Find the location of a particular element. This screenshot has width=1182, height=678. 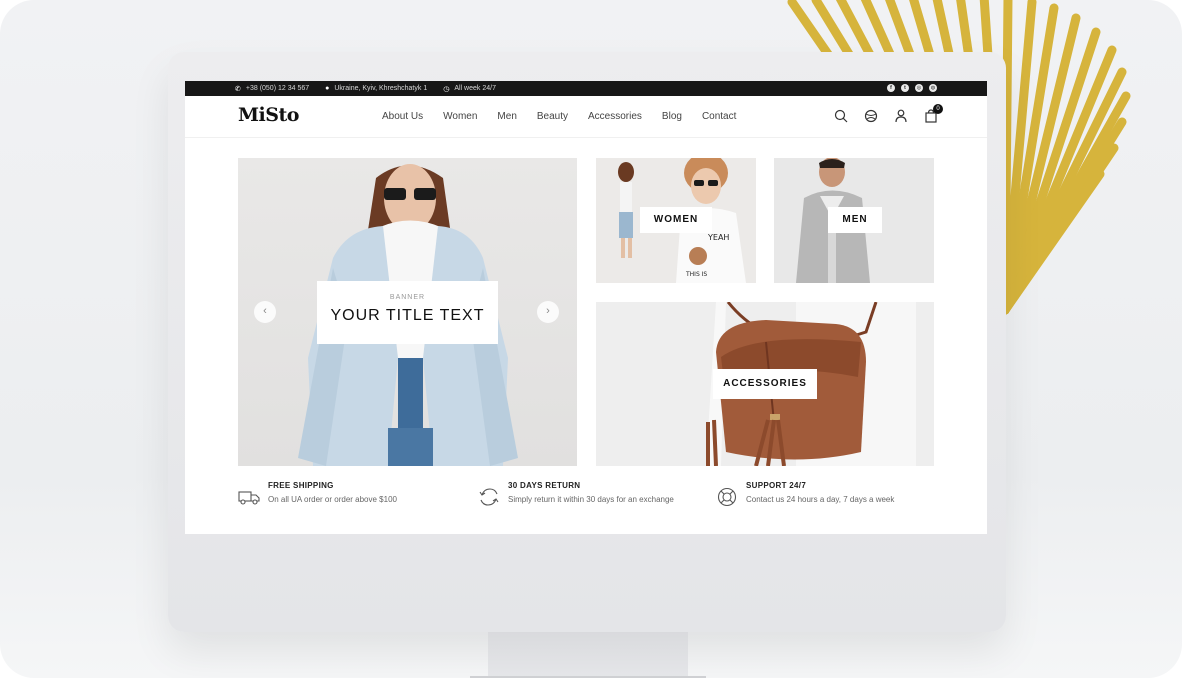

truck-icon is located at coordinates (249, 498).